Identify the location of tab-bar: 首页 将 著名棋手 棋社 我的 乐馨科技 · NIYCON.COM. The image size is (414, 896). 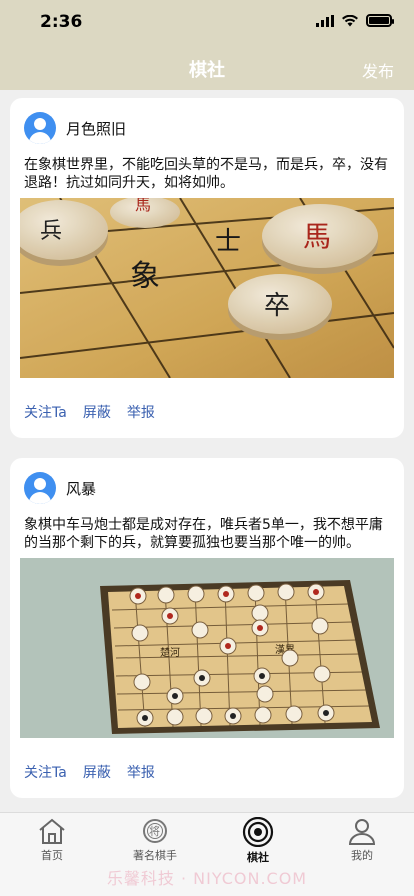
(207, 854).